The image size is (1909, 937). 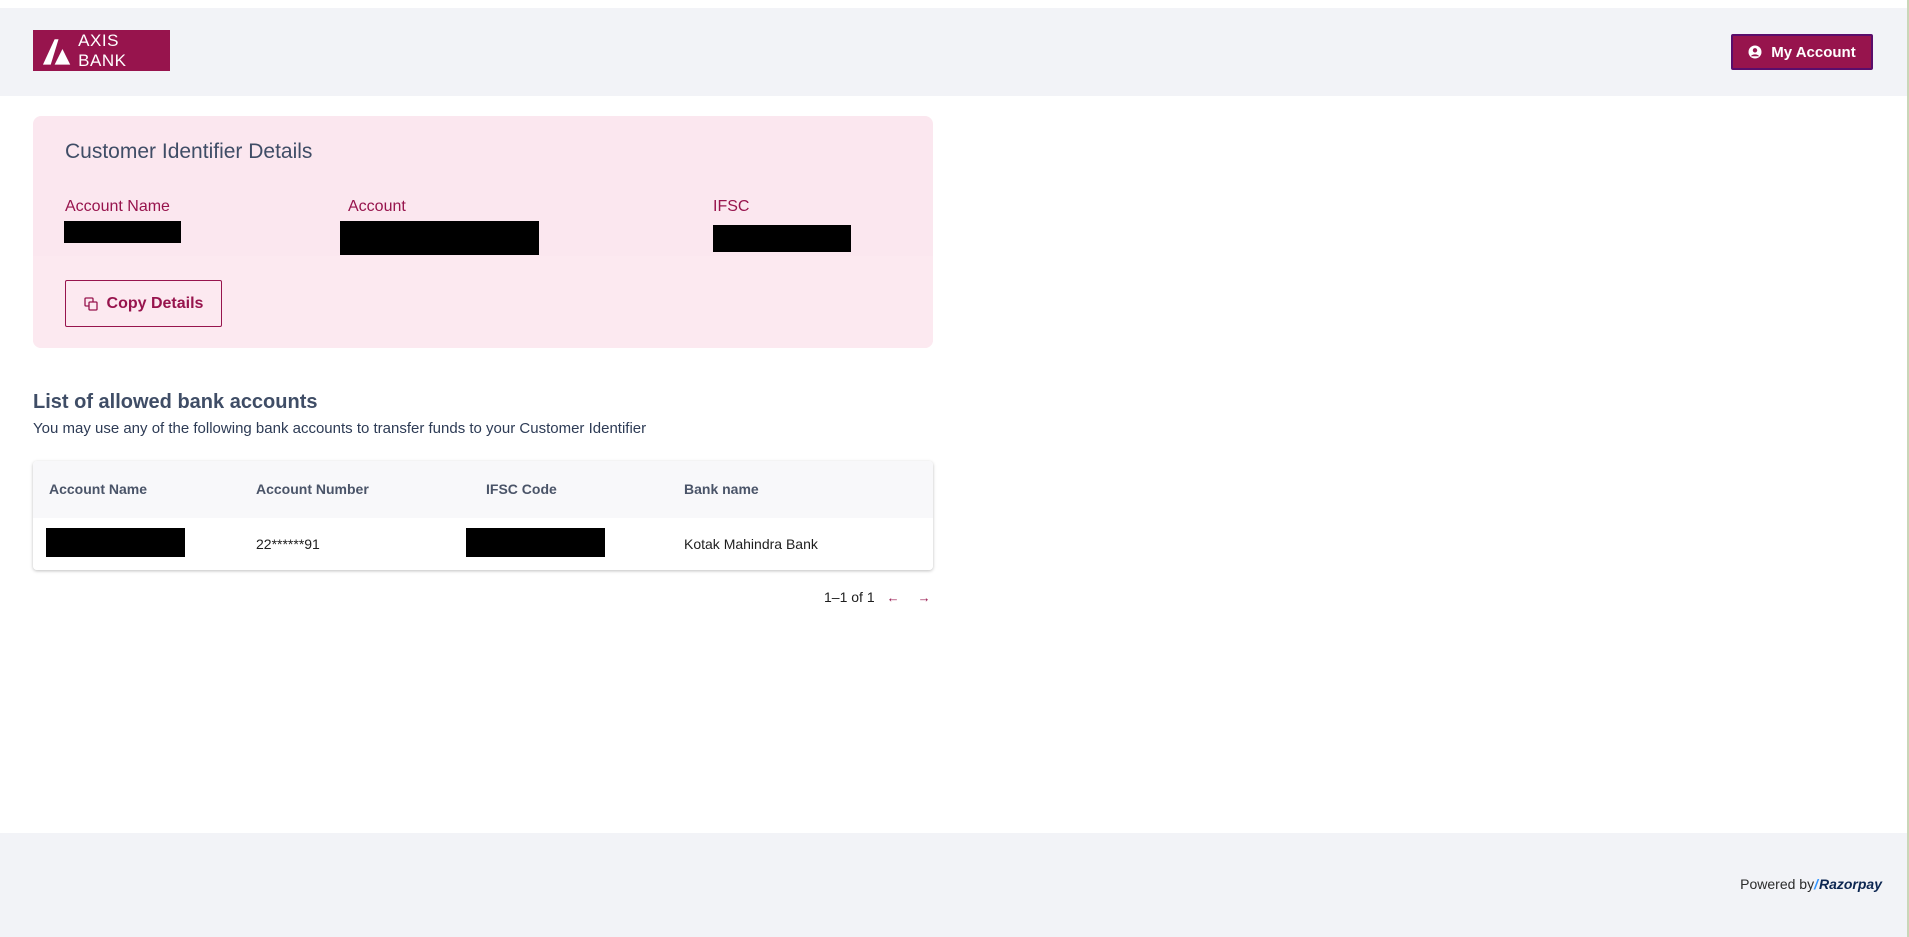 What do you see at coordinates (56, 51) in the screenshot?
I see `axis-logo-icon` at bounding box center [56, 51].